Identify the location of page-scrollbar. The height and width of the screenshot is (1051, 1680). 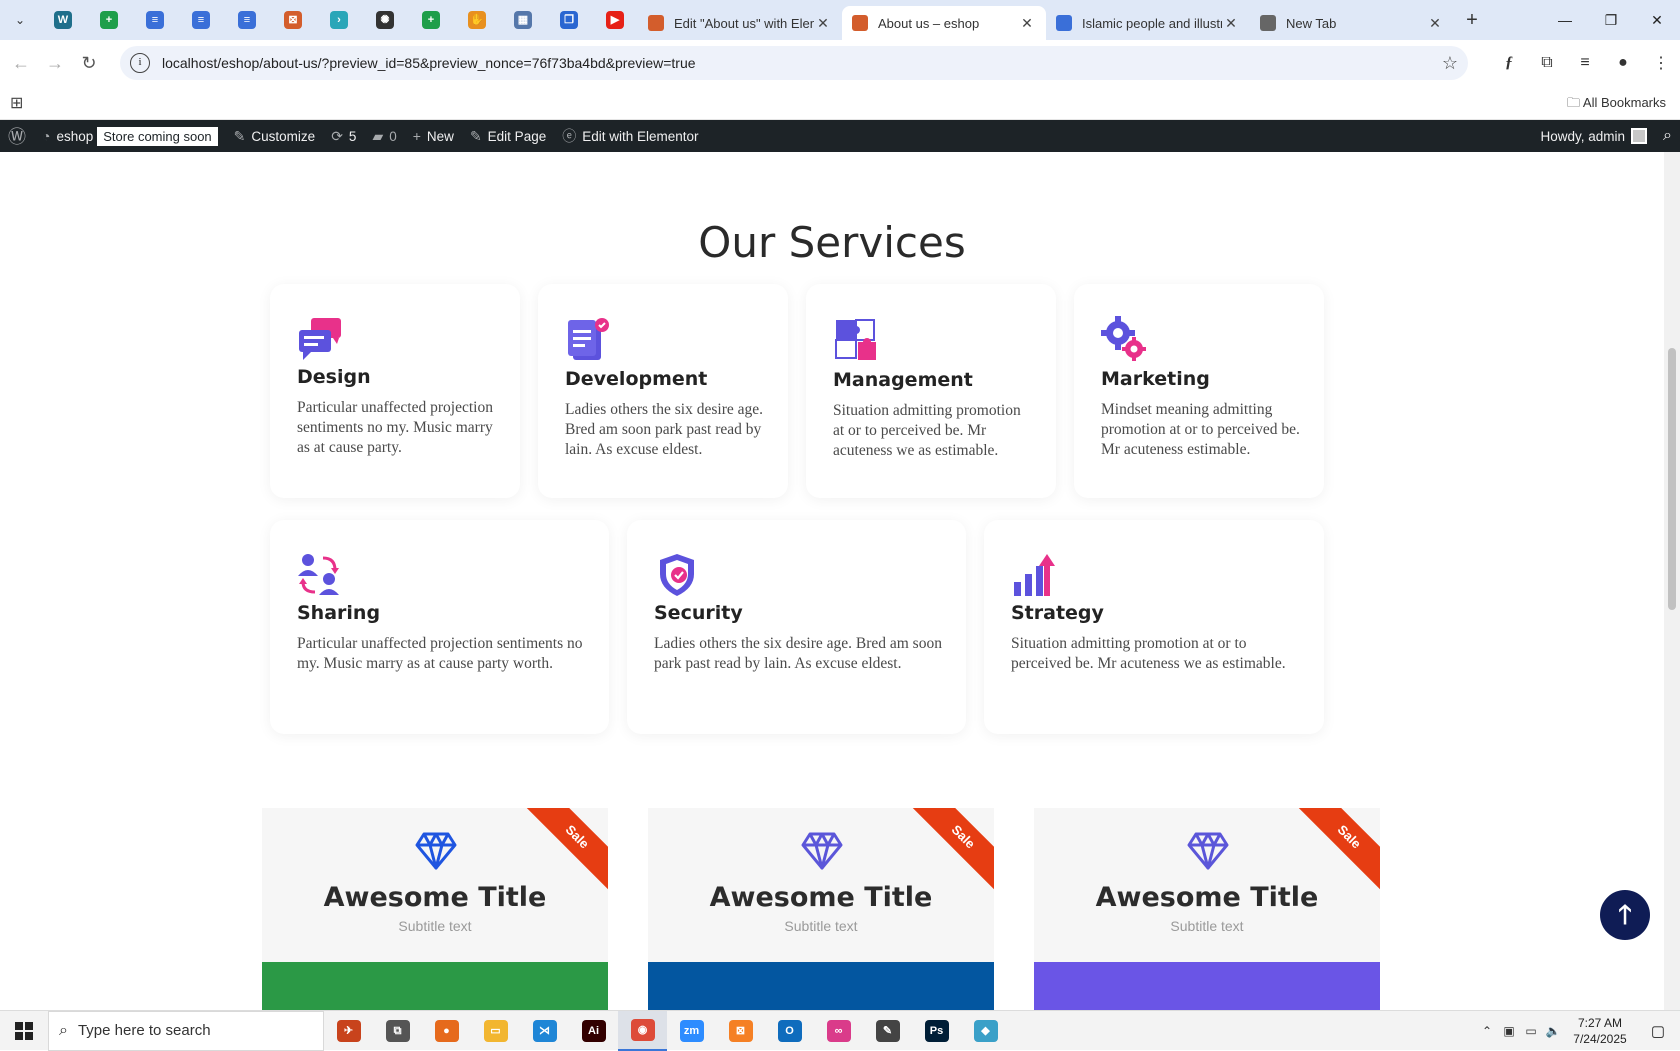
(1672, 581).